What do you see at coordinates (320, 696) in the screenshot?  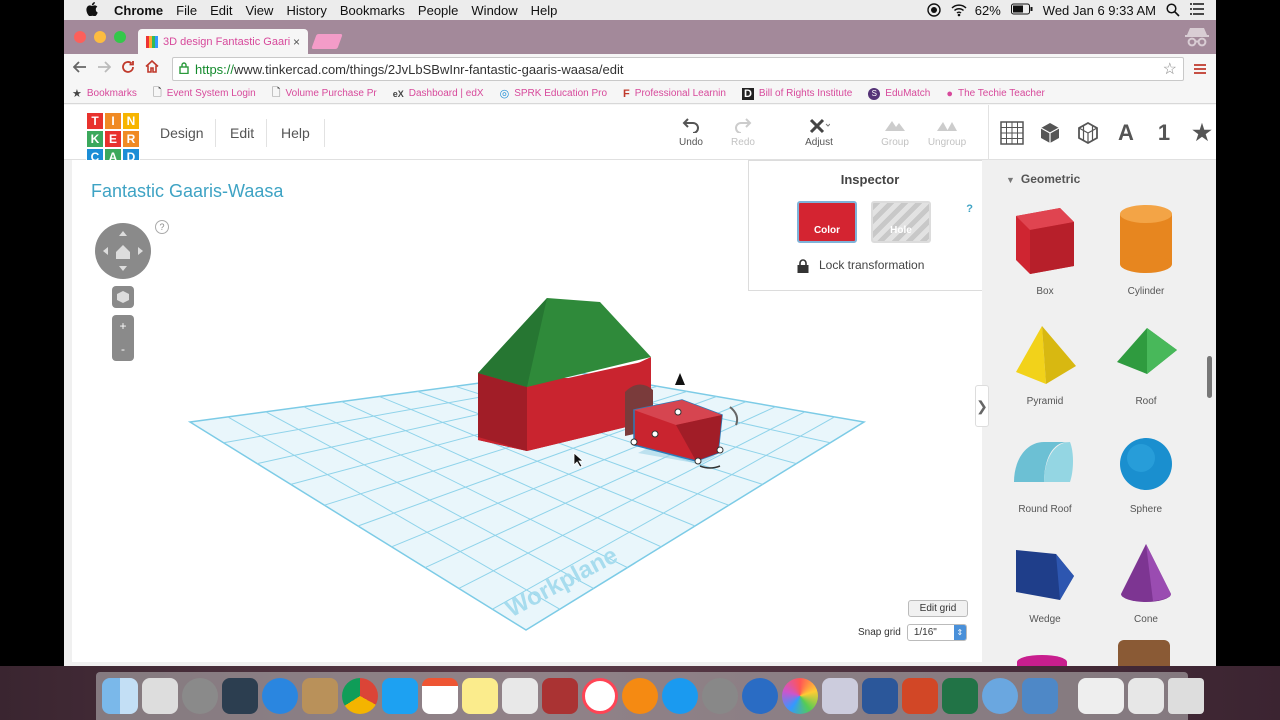 I see `contacts-dock-icon` at bounding box center [320, 696].